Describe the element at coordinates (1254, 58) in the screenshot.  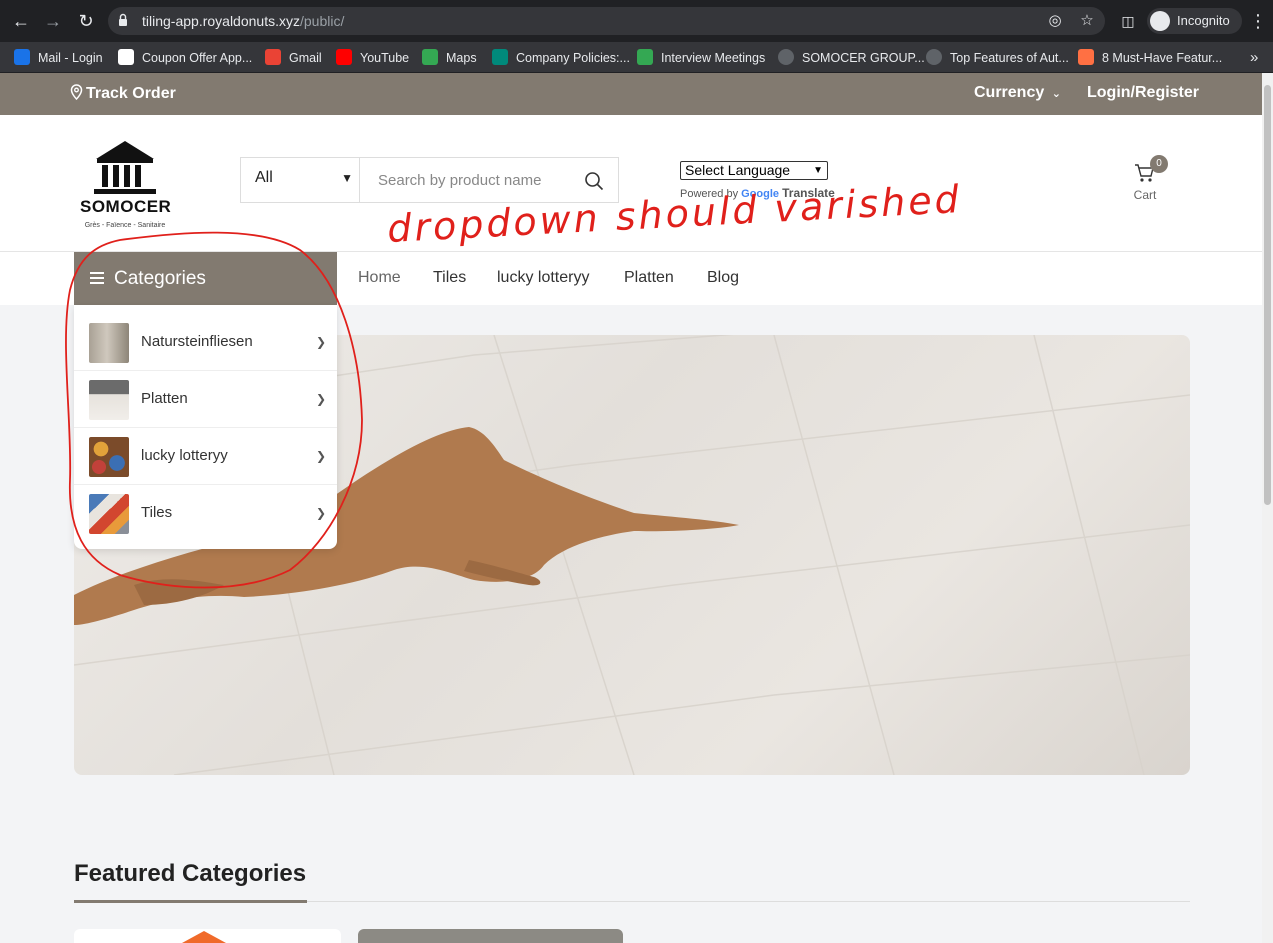
I see `bookmarks-overflow-icon: »` at that location.